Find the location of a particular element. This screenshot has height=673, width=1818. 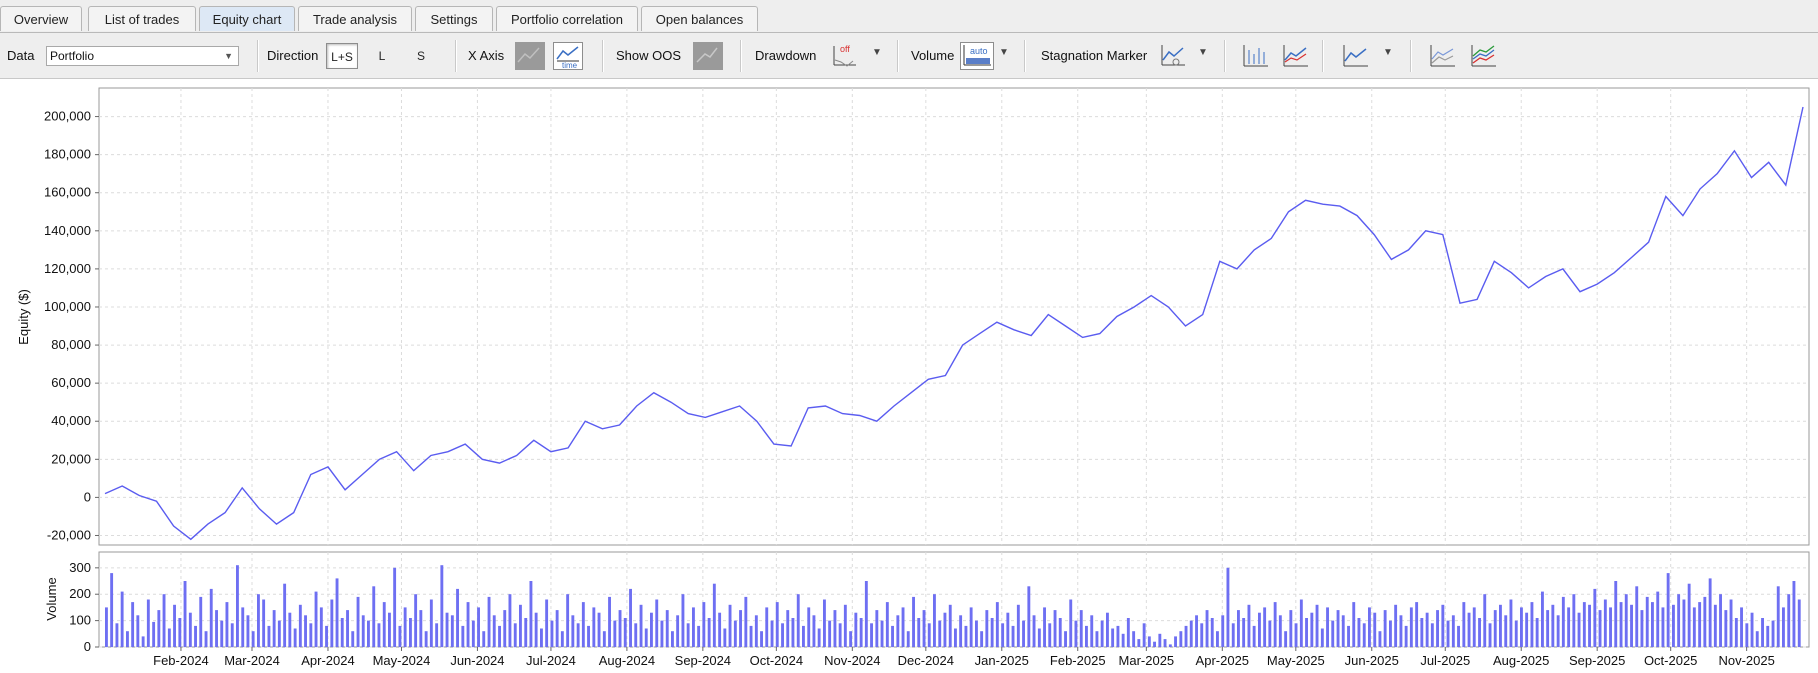

tab-equity-chart: Equity chart is located at coordinates (247, 18).